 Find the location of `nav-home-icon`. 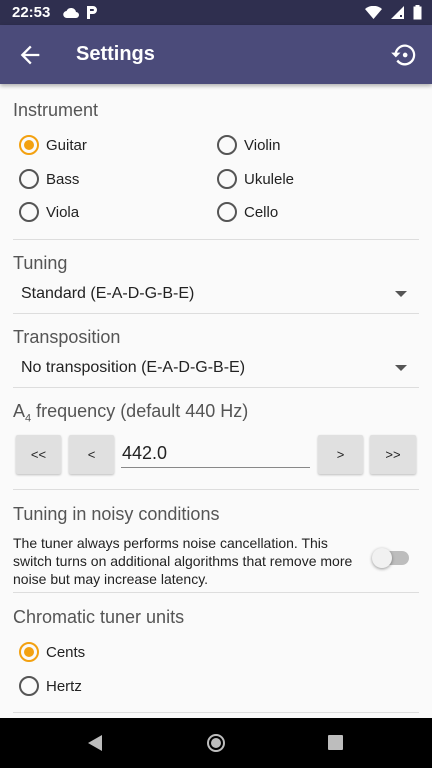

nav-home-icon is located at coordinates (216, 743).